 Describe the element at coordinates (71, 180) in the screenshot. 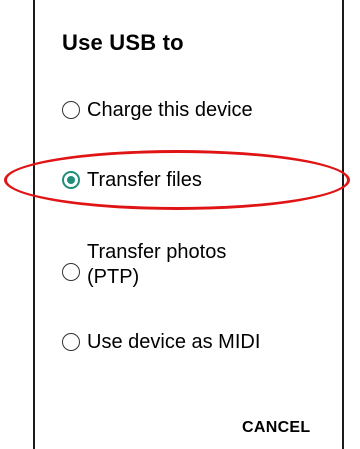

I see `radio-checked-icon` at that location.